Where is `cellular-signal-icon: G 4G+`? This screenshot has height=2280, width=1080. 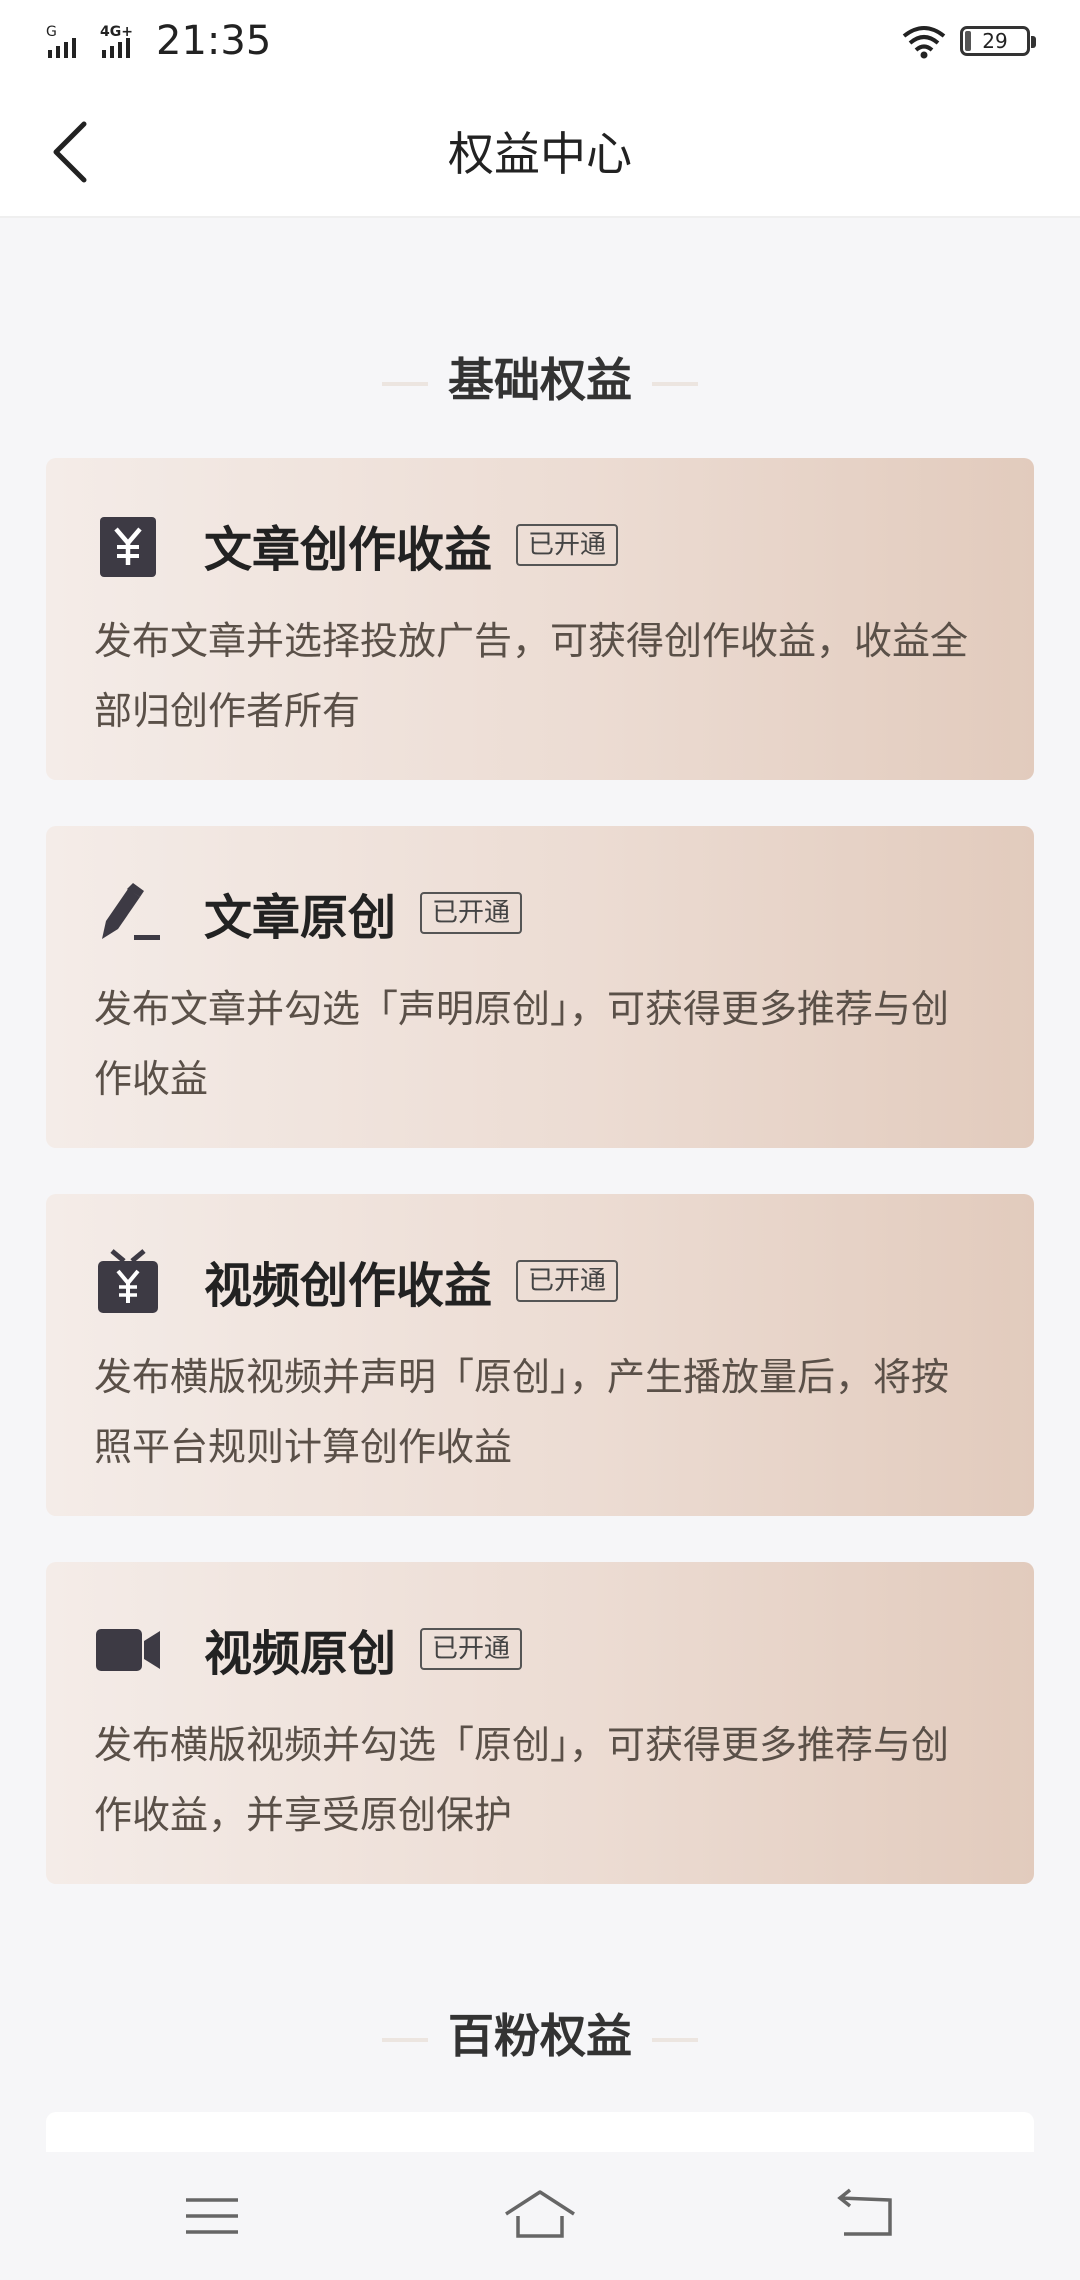 cellular-signal-icon: G 4G+ is located at coordinates (89, 41).